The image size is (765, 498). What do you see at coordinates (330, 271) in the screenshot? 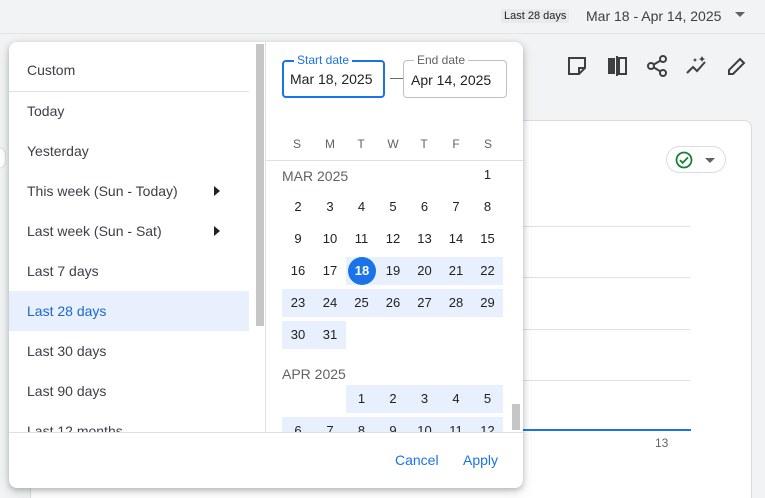
I see `calendar-day: 17` at bounding box center [330, 271].